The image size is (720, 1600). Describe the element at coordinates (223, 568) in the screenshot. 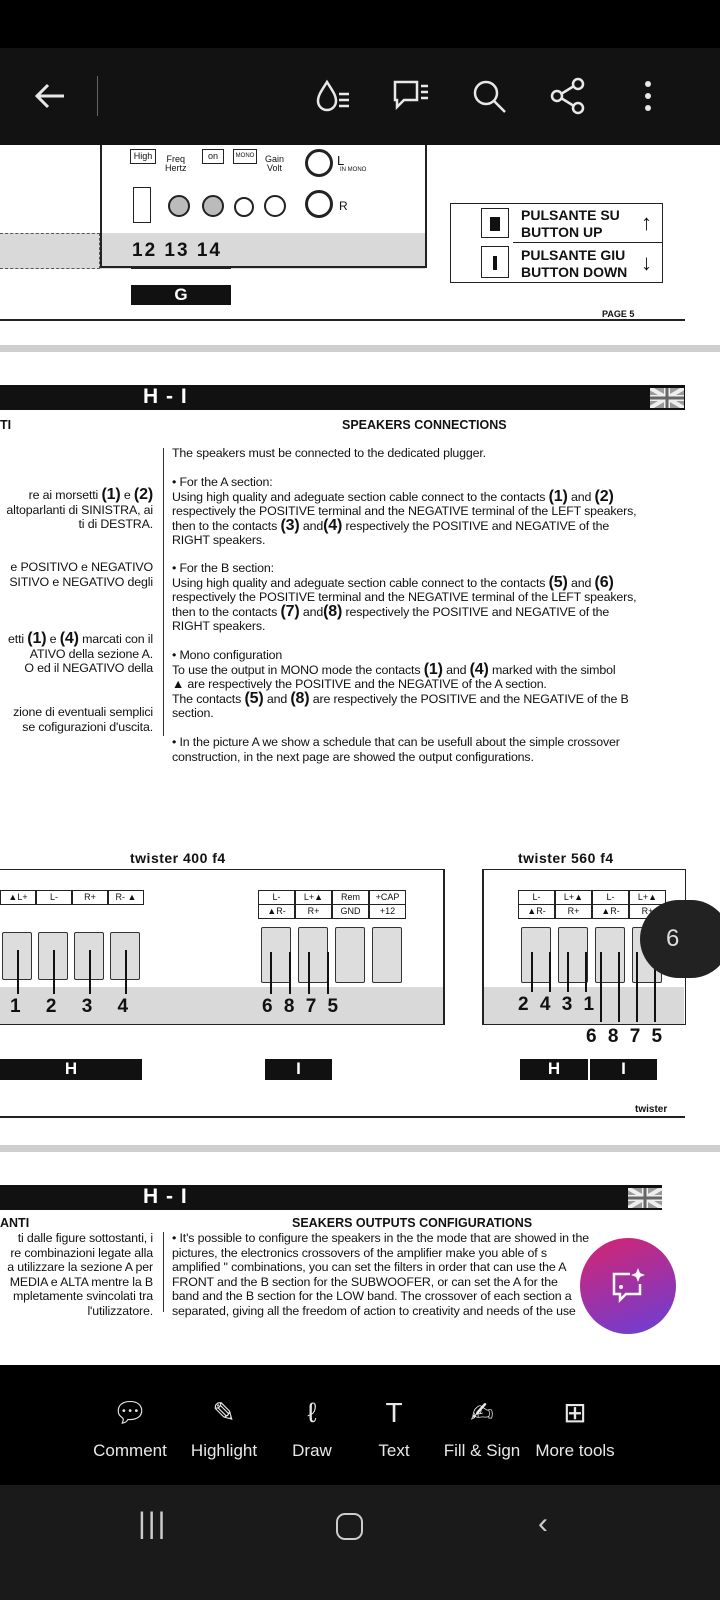

I see `text-run: • For the B section:` at that location.